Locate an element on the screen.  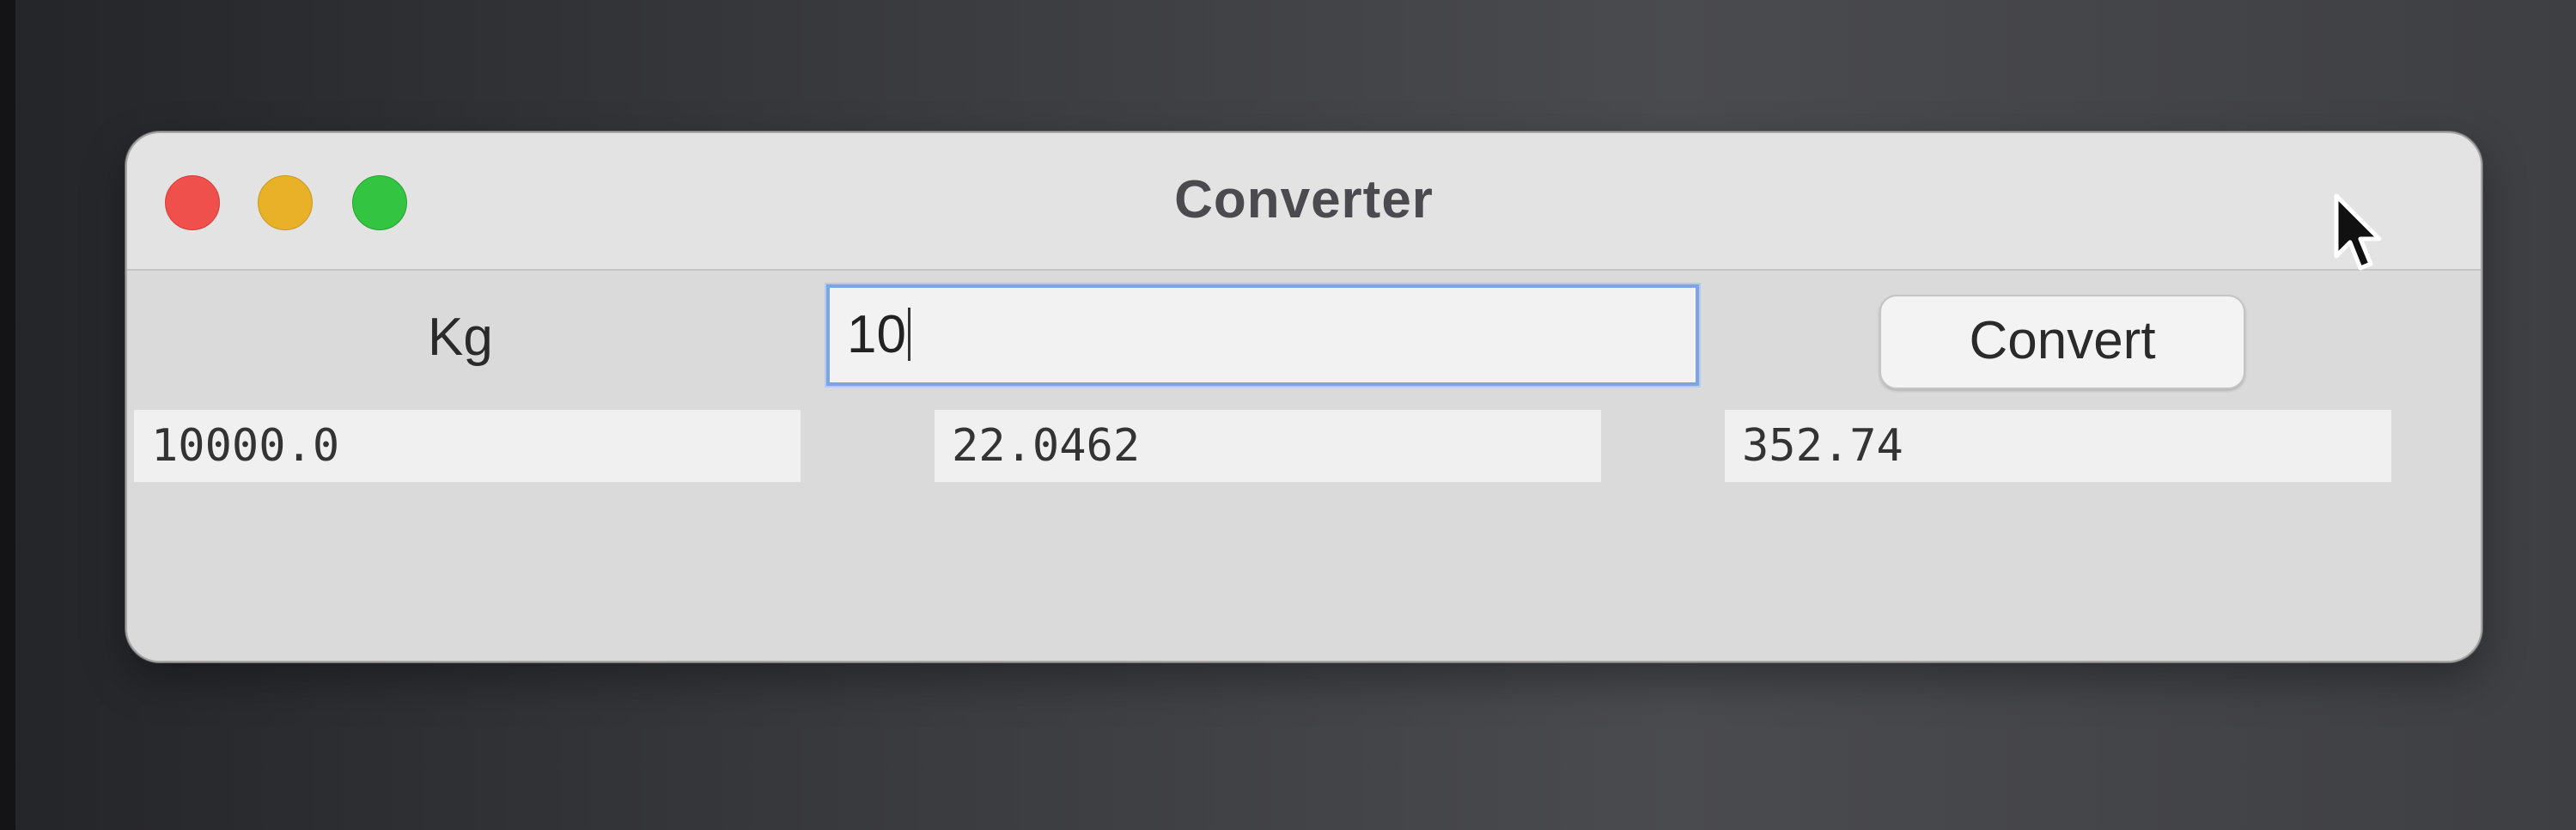
result-field-grams: 10000.0 is located at coordinates (467, 446).